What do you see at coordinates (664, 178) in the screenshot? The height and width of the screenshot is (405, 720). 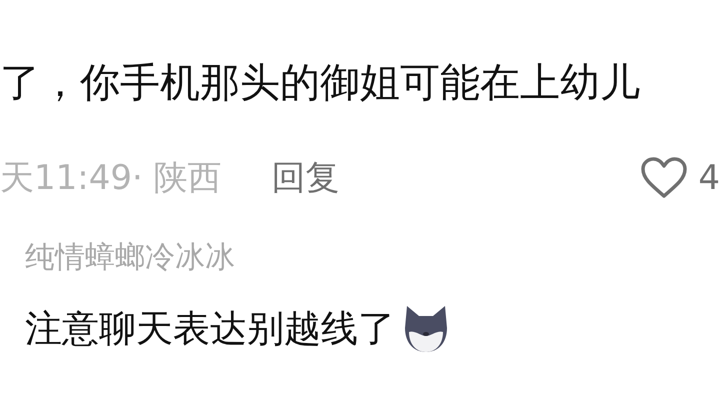 I see `heart-icon` at bounding box center [664, 178].